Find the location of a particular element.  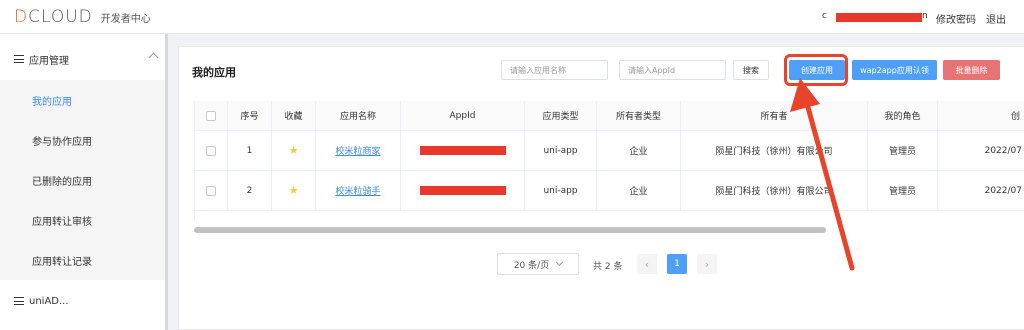

table-horizontal-scrollbar is located at coordinates (609, 230).